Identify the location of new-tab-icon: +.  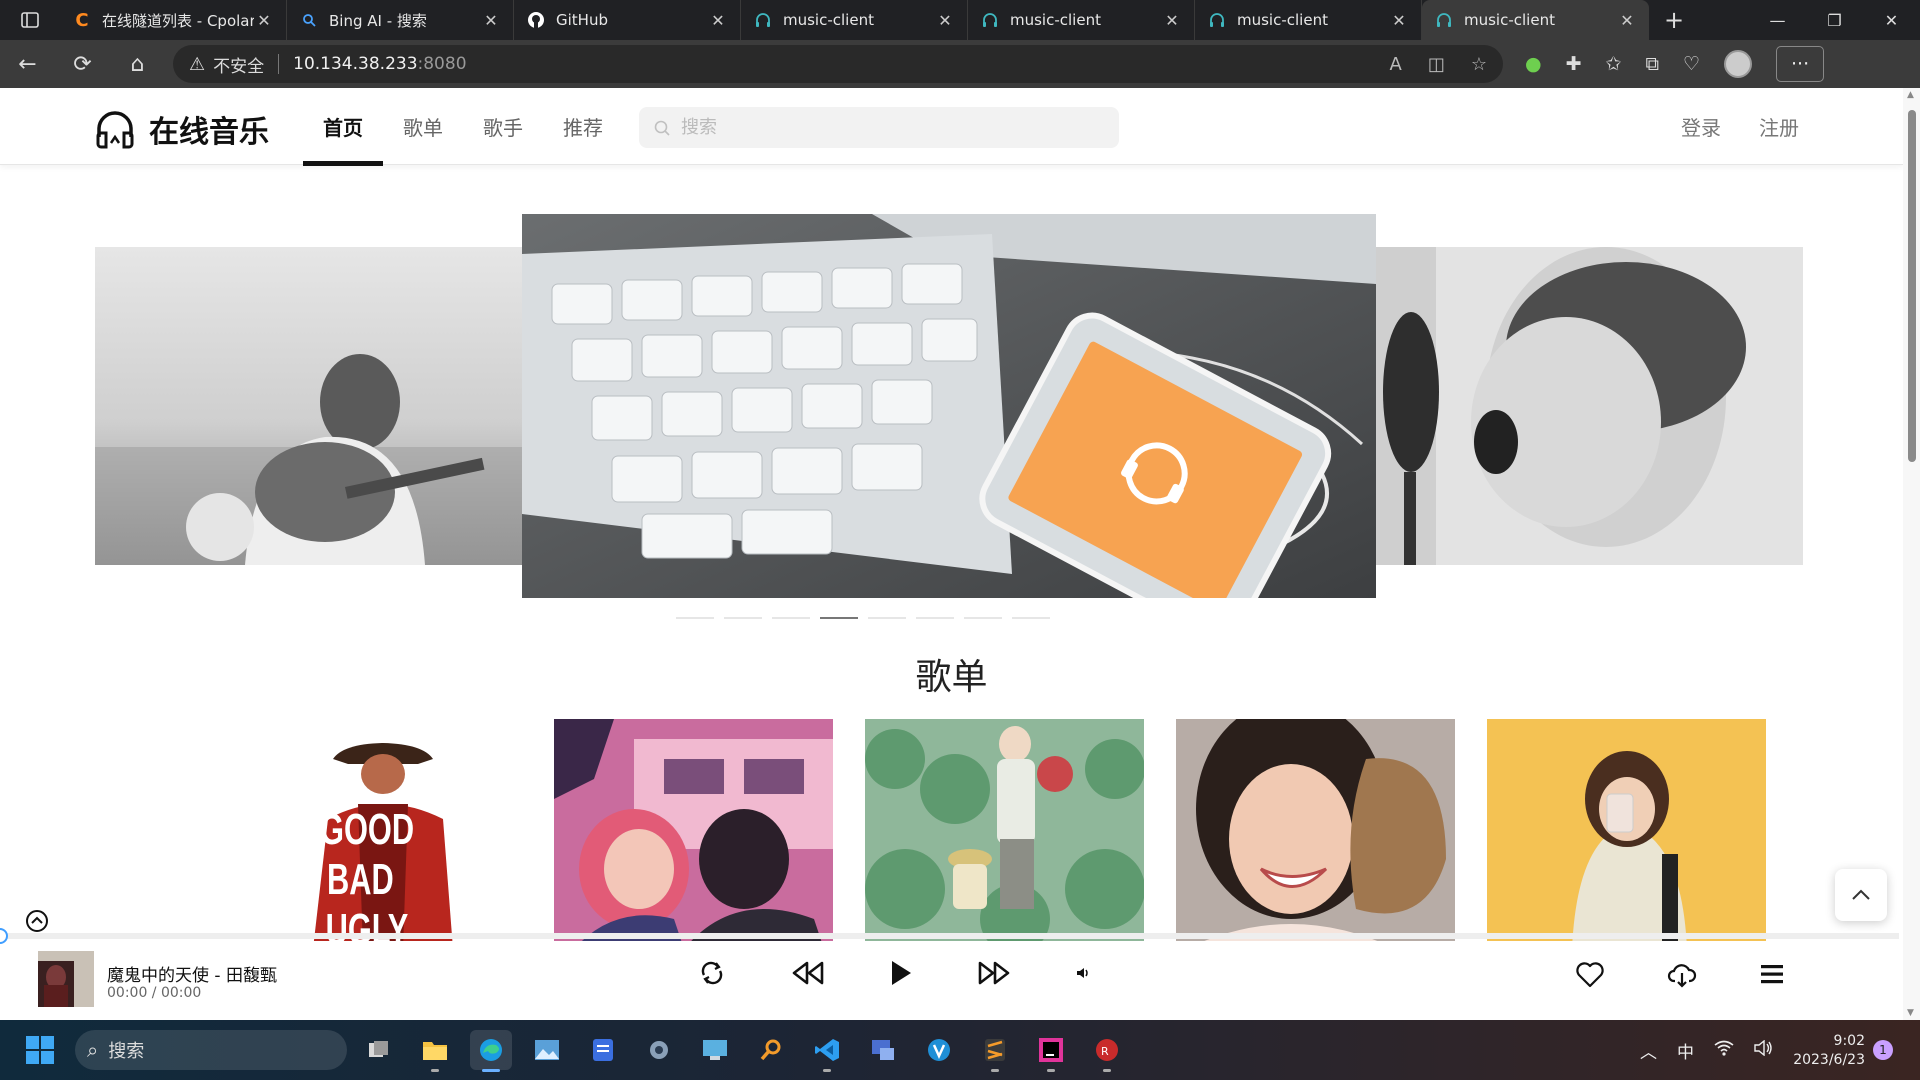
(1674, 20).